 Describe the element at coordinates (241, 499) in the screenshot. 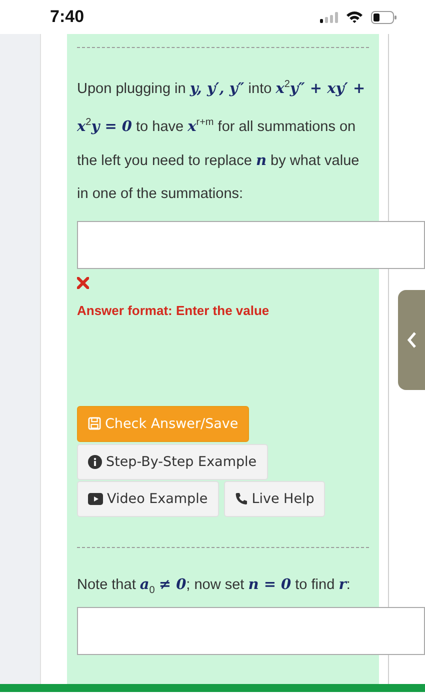

I see `phone-icon` at that location.